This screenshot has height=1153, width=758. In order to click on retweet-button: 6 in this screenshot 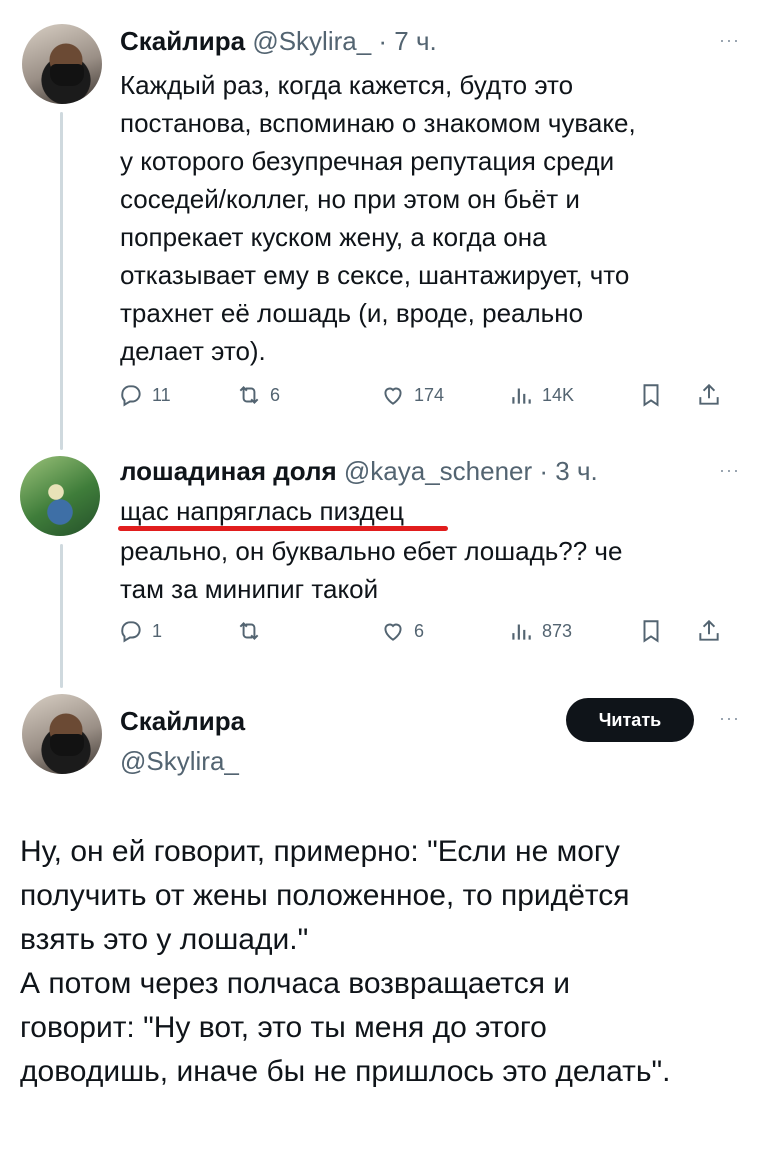, I will do `click(258, 395)`.